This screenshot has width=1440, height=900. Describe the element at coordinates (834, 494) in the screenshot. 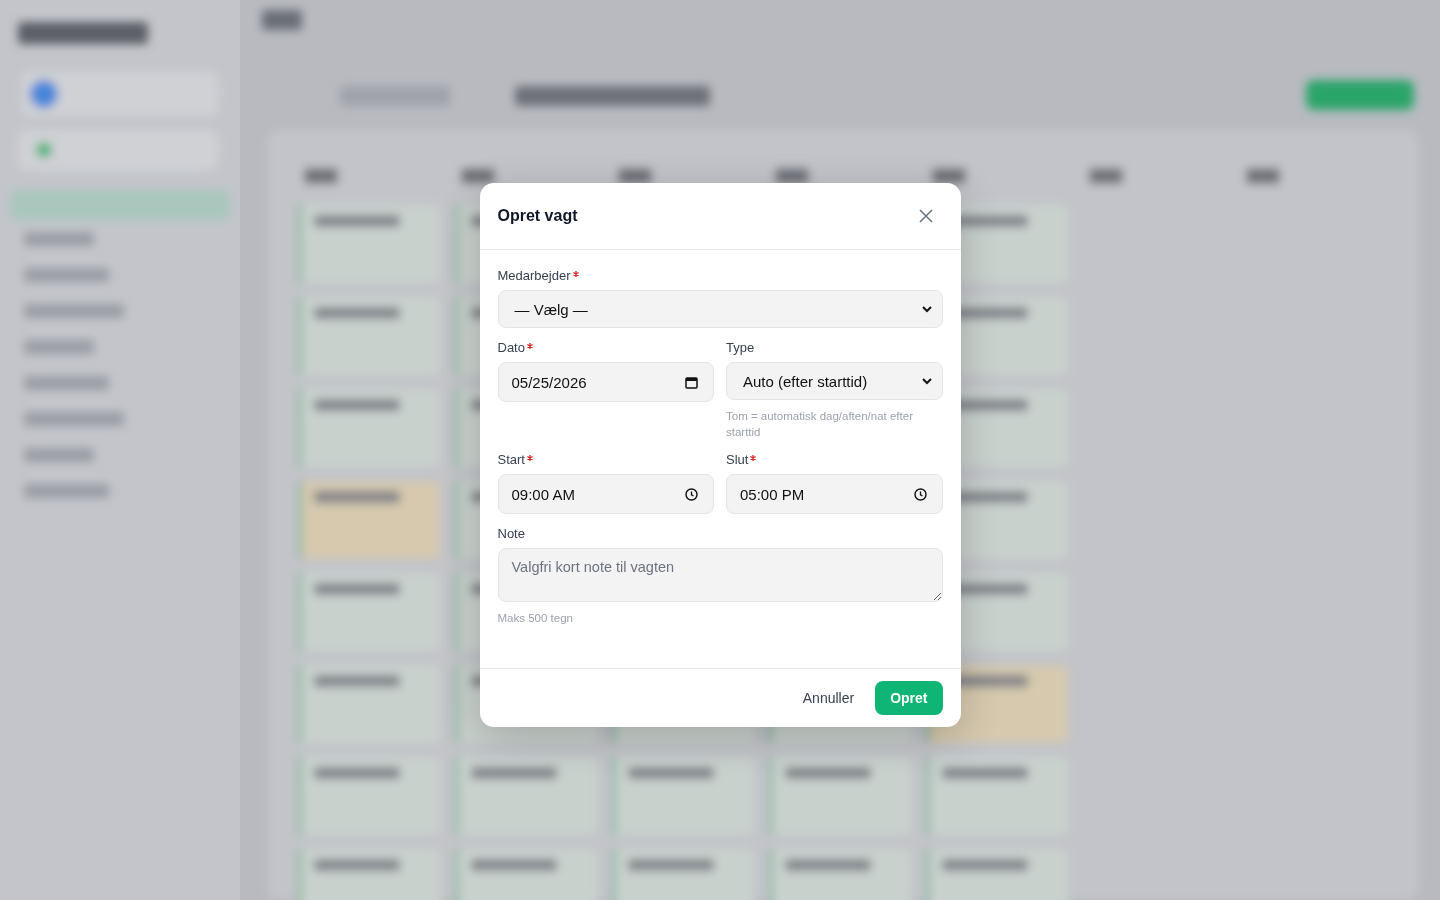

I see `time-field: 05:00 PM` at that location.